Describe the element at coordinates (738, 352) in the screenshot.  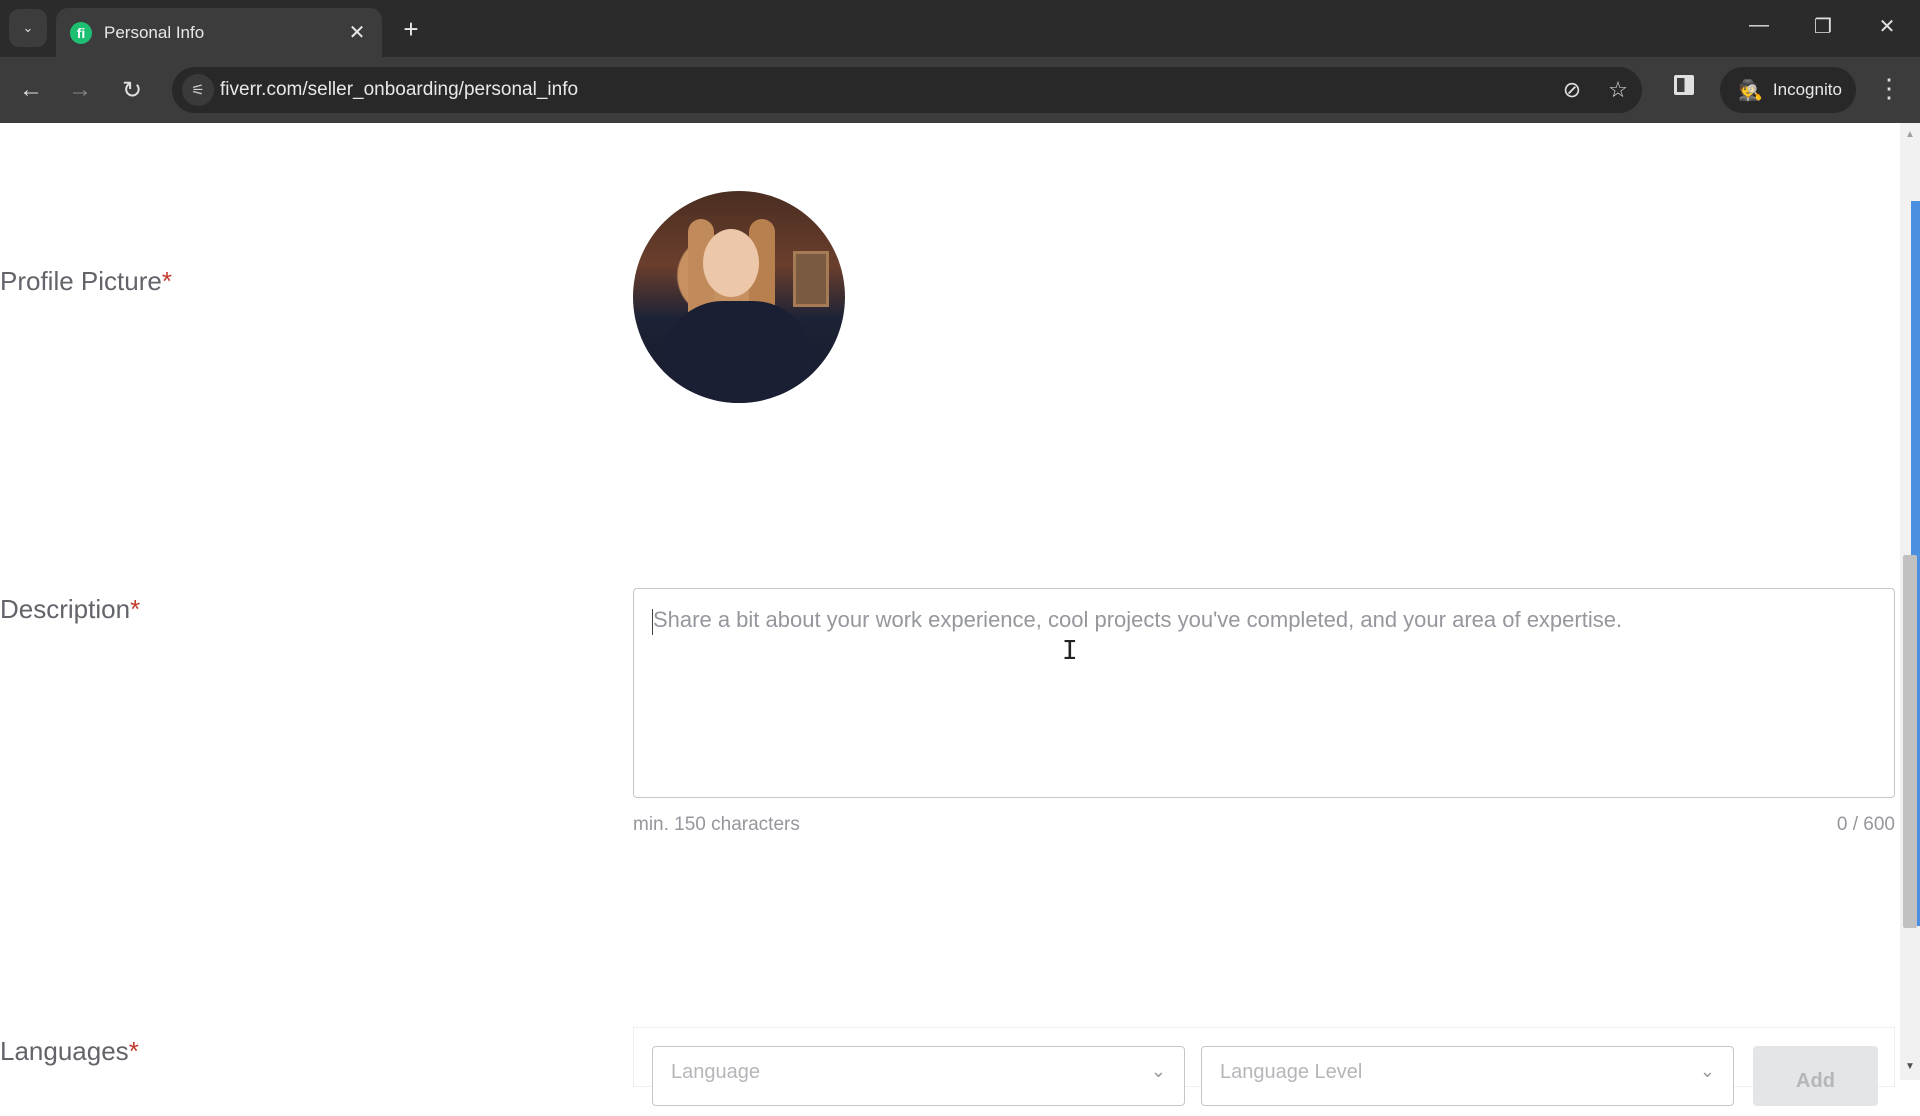
I see `avatar-body` at that location.